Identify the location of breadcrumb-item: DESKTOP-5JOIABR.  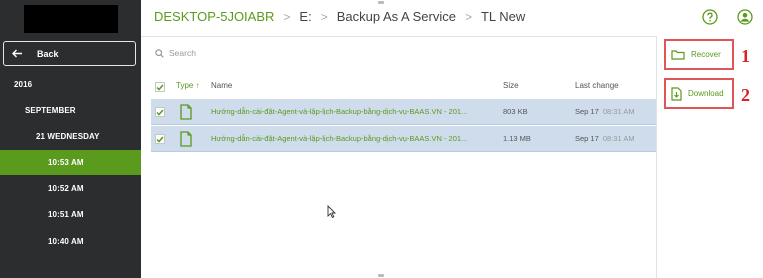
(214, 16).